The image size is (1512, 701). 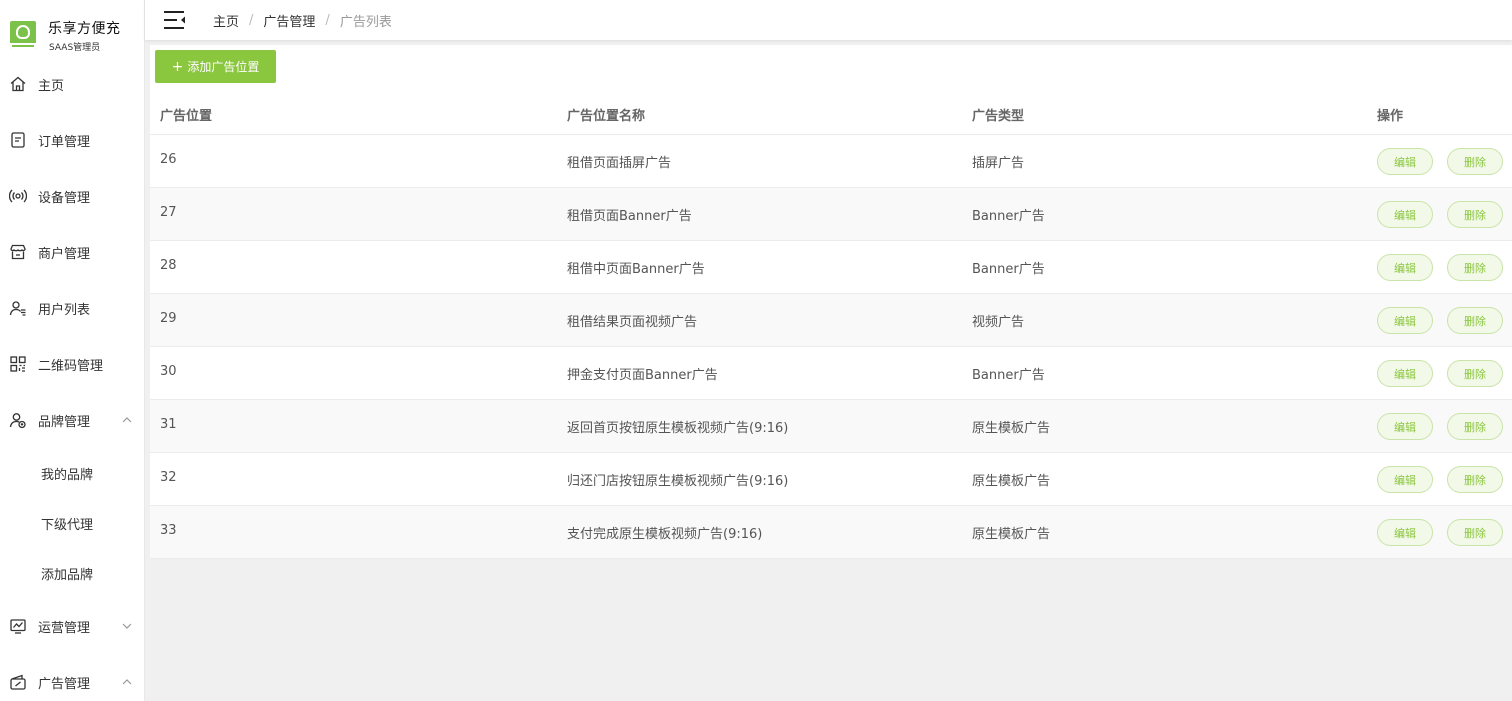 I want to click on sidebar-item-label: 用户列表, so click(x=64, y=310).